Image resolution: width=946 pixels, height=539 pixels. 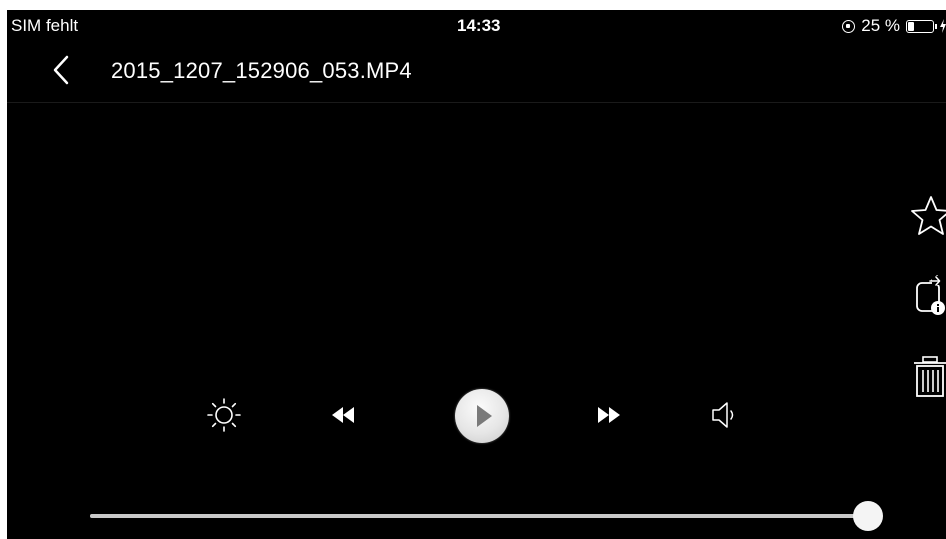 I want to click on play-icon, so click(x=484, y=416).